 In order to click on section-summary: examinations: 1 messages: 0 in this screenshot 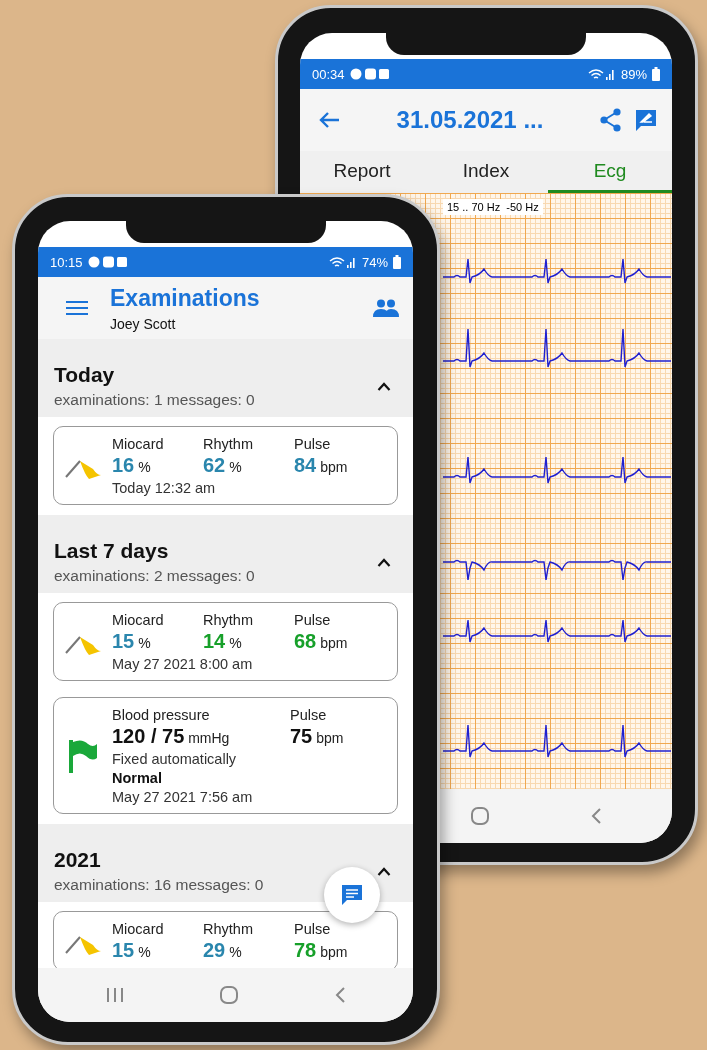, I will do `click(155, 400)`.